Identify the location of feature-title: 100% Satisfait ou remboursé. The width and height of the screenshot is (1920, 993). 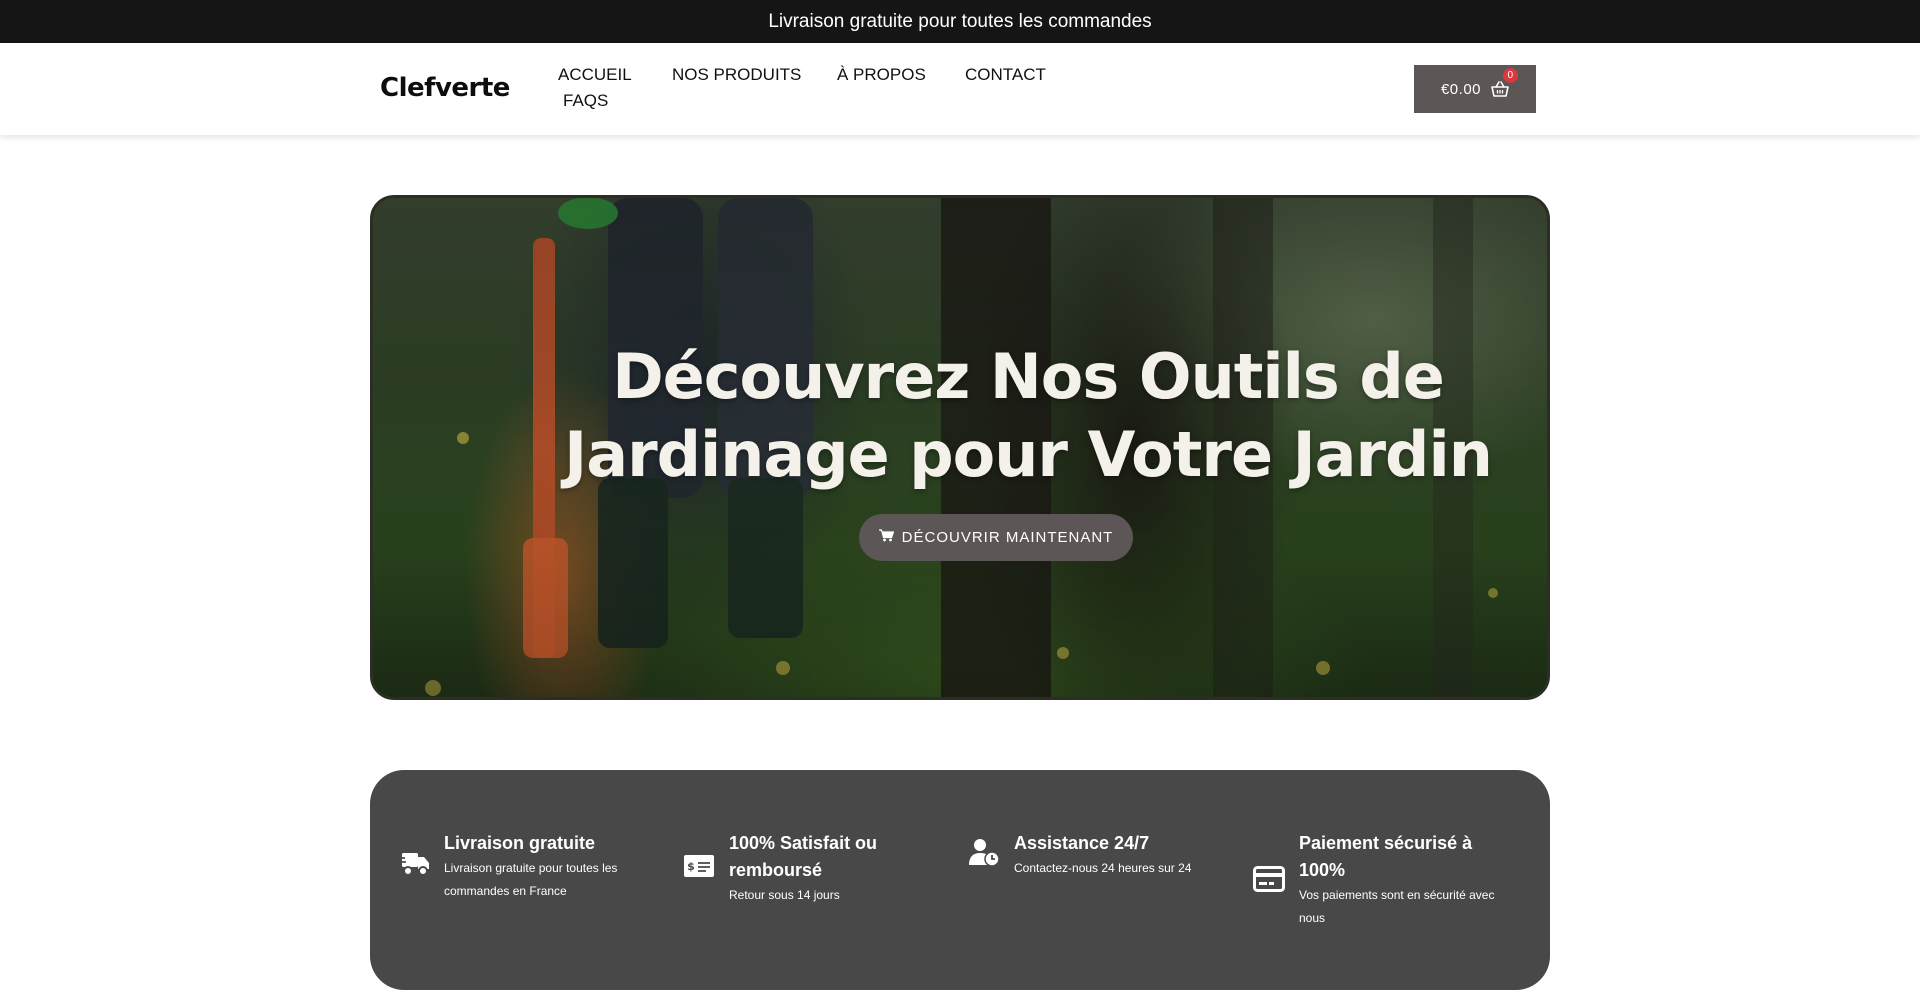
(803, 856).